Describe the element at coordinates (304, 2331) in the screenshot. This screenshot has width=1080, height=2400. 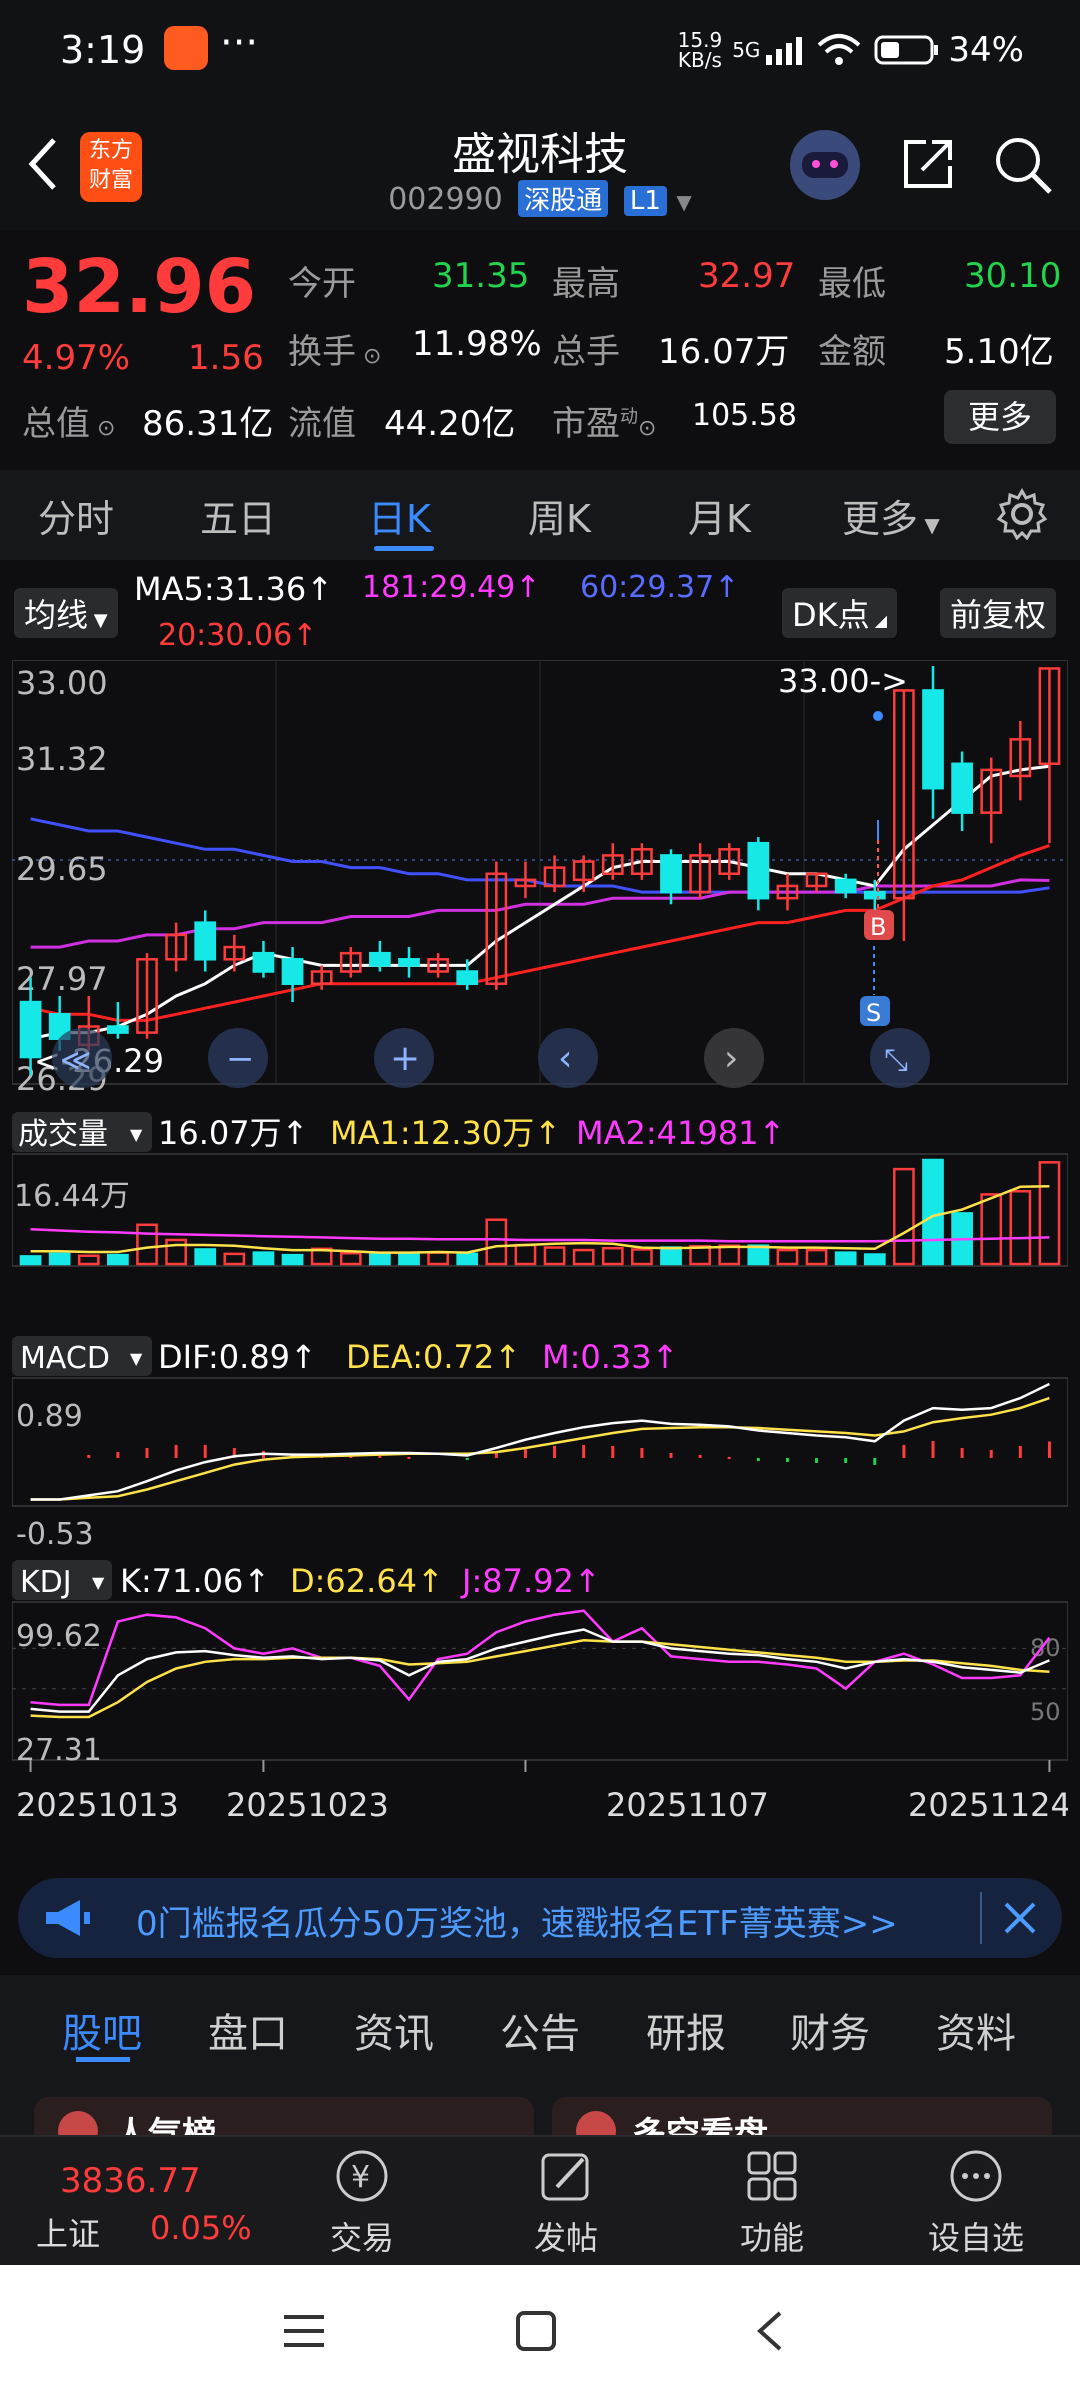
I see `menu-icon` at that location.